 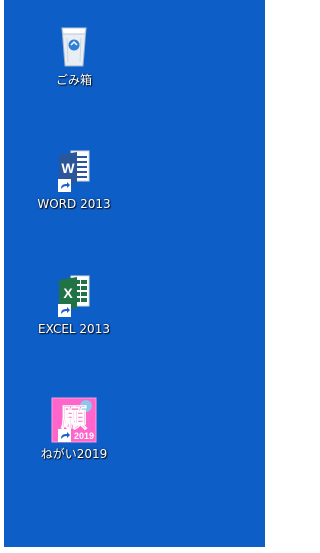 I want to click on desktop-icon-word-2013: W WORD 2013, so click(x=74, y=179).